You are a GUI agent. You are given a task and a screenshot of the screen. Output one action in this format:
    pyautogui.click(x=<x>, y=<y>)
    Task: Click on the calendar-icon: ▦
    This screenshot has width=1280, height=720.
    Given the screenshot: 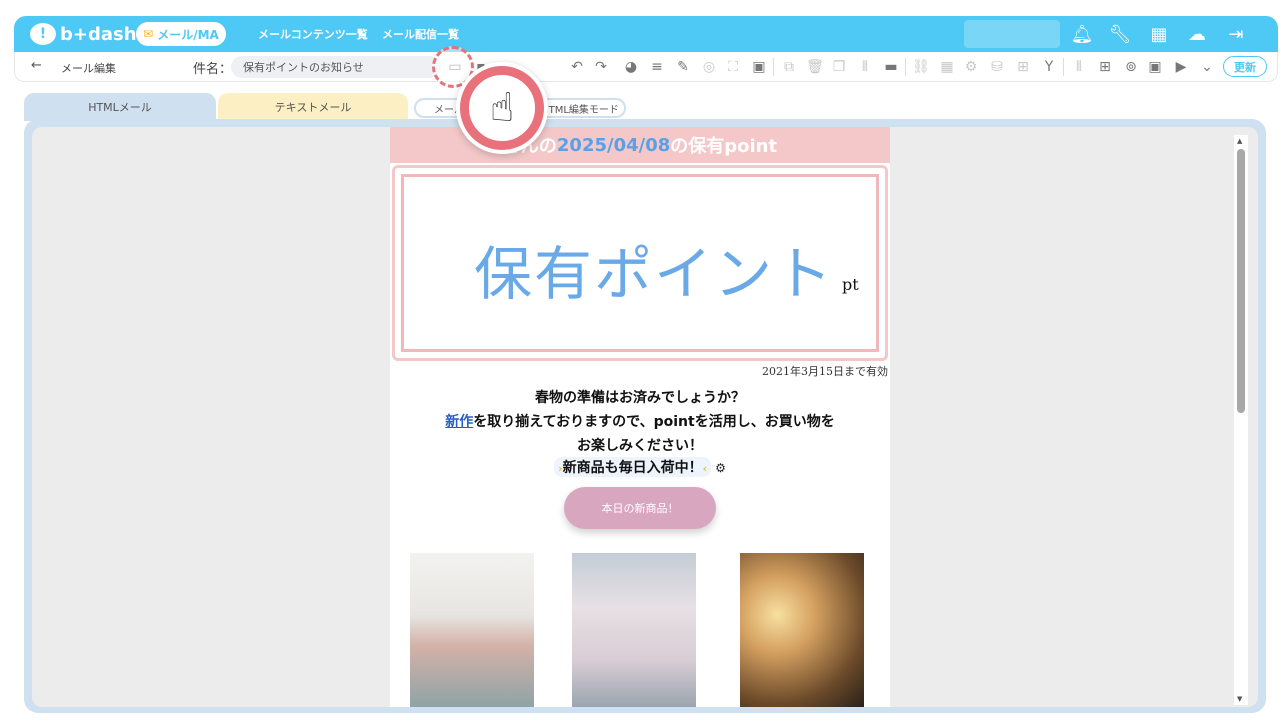 What is the action you would take?
    pyautogui.click(x=947, y=67)
    